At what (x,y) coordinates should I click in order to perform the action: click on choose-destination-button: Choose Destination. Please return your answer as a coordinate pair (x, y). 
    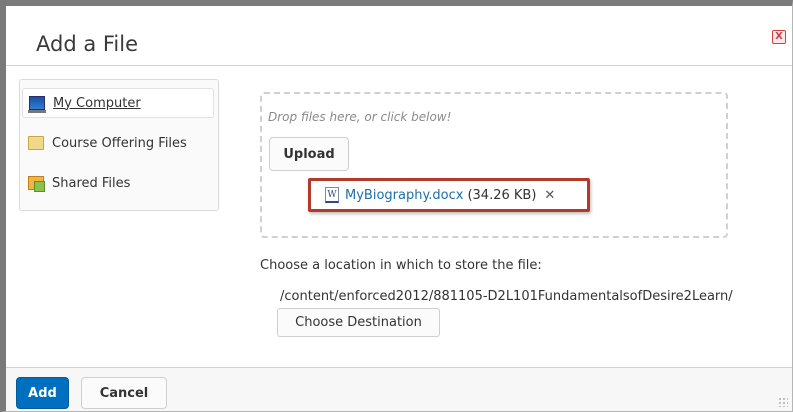
    Looking at the image, I should click on (358, 322).